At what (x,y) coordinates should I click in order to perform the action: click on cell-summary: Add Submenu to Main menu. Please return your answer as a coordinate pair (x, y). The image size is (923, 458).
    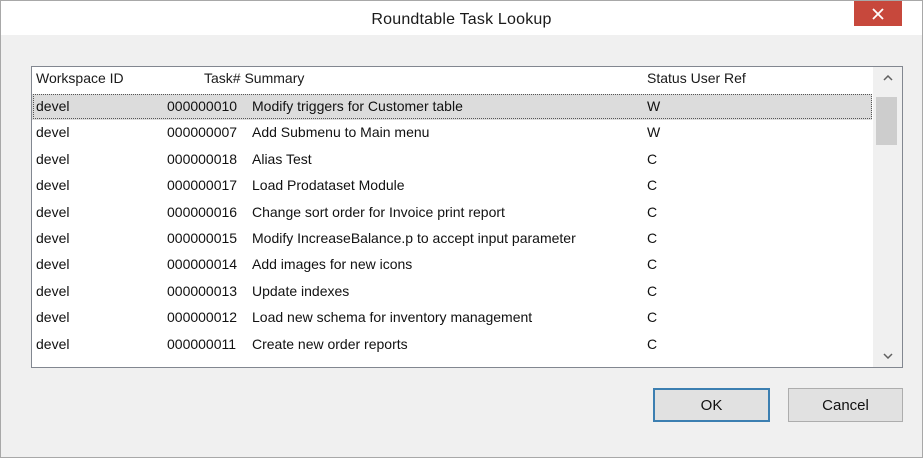
    Looking at the image, I should click on (341, 132).